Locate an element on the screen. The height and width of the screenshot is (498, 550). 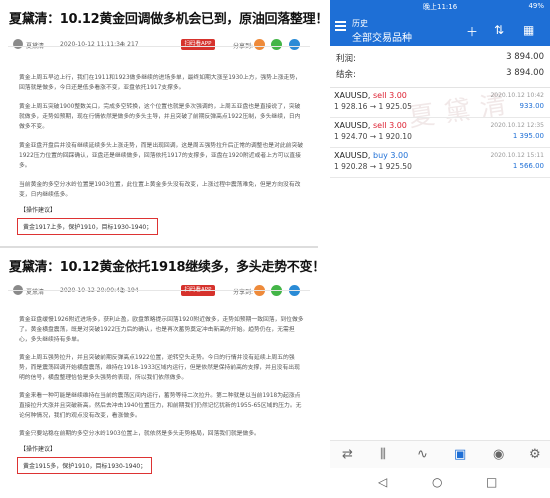
qq-share-icon is located at coordinates (294, 44).